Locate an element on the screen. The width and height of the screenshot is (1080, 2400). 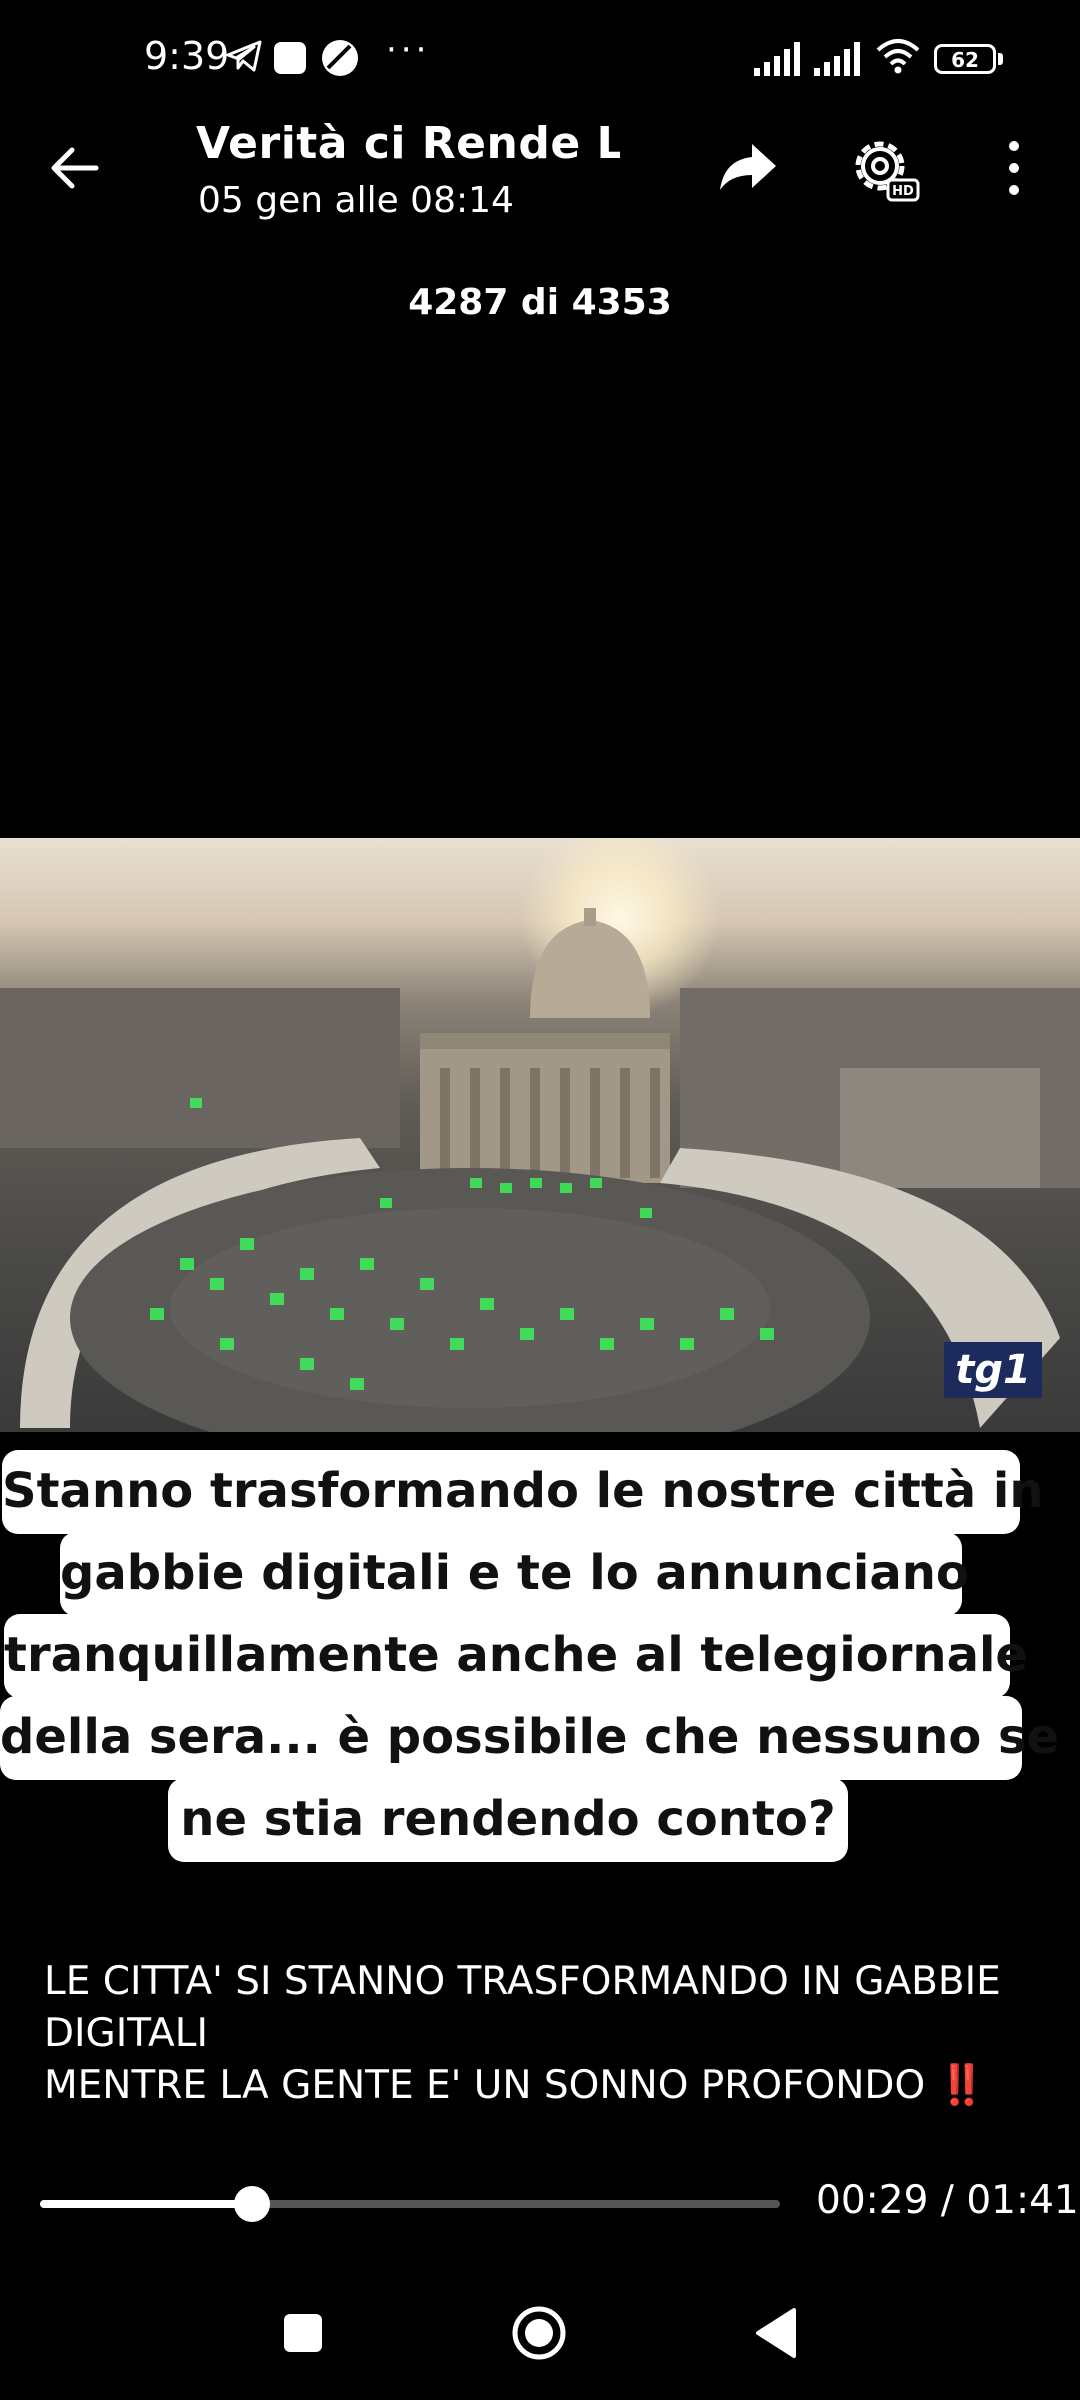
share-arrow-icon is located at coordinates (748, 167).